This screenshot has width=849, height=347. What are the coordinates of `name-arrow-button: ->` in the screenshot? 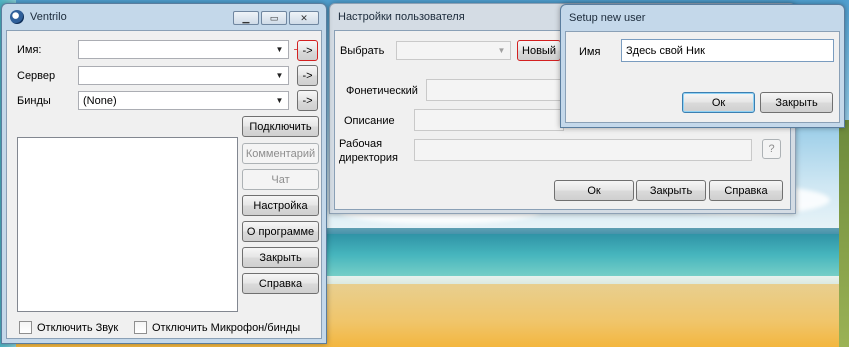 It's located at (307, 50).